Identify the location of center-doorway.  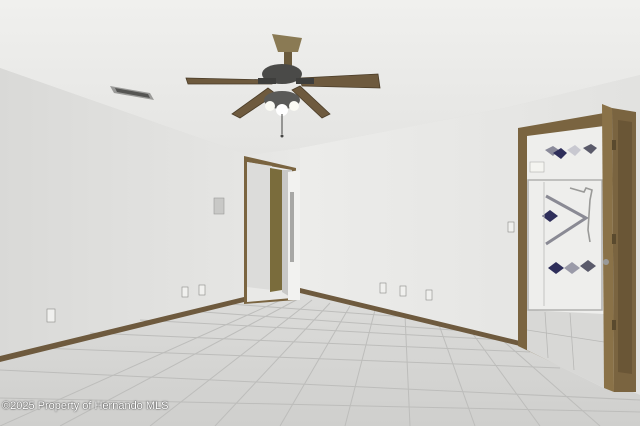
(272, 230).